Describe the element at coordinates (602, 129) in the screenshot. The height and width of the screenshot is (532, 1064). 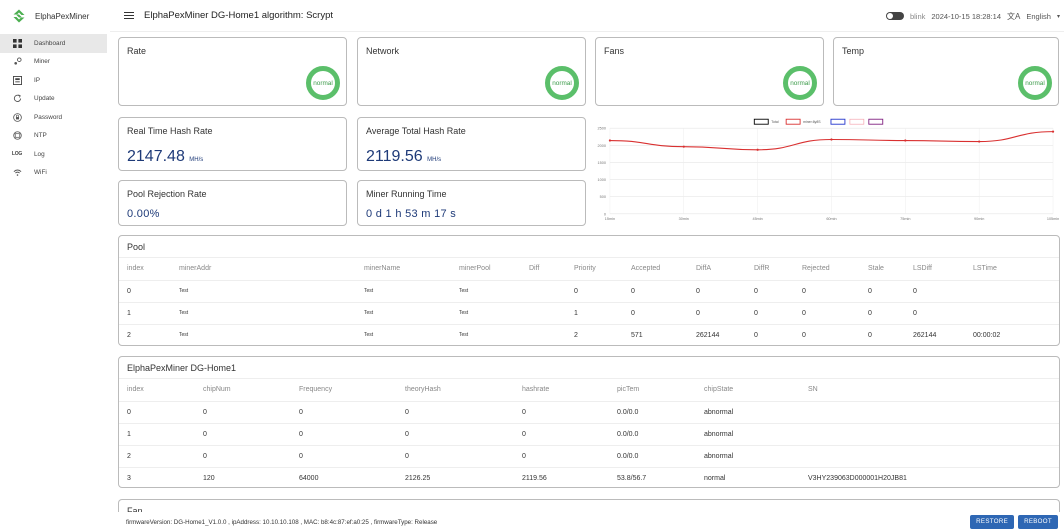
I see `y-tick-label: 2500` at that location.